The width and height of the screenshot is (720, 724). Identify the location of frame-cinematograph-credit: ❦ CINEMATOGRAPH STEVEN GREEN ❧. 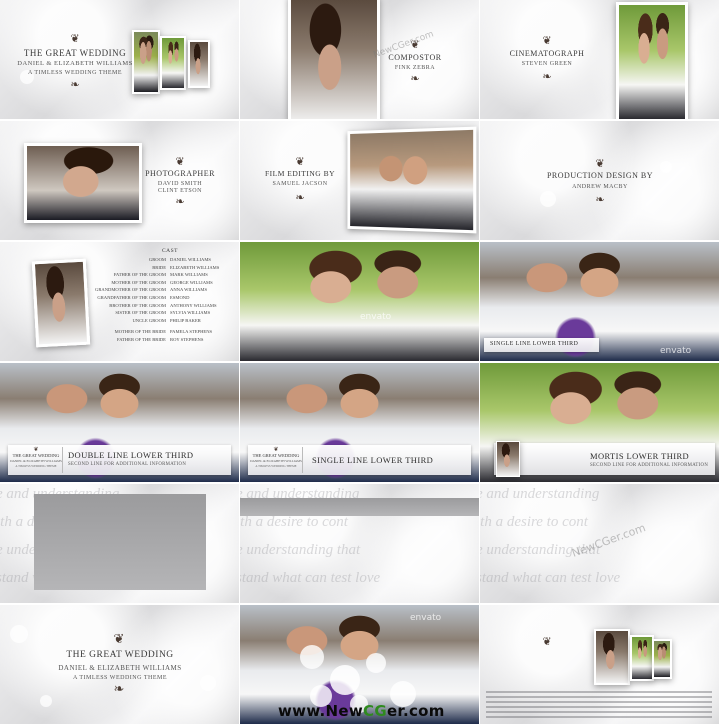
(599, 59).